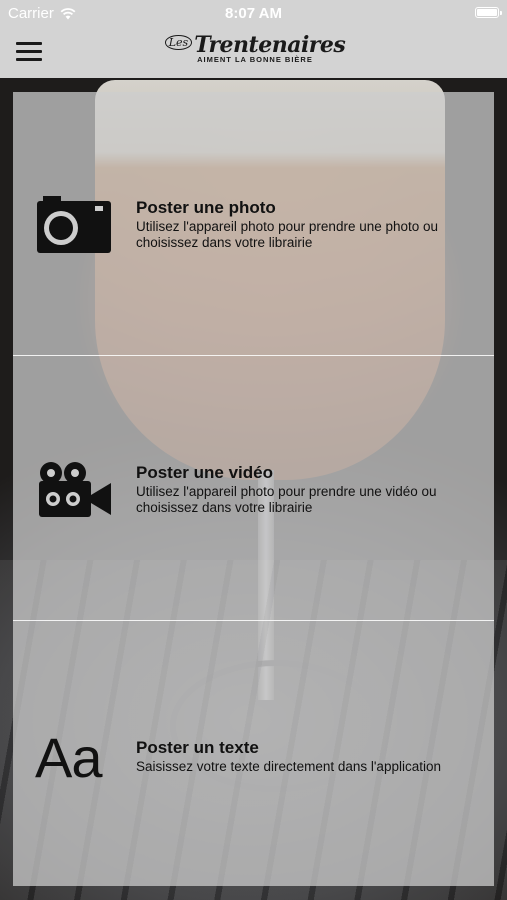 This screenshot has width=507, height=900. I want to click on camera-icon, so click(74, 224).